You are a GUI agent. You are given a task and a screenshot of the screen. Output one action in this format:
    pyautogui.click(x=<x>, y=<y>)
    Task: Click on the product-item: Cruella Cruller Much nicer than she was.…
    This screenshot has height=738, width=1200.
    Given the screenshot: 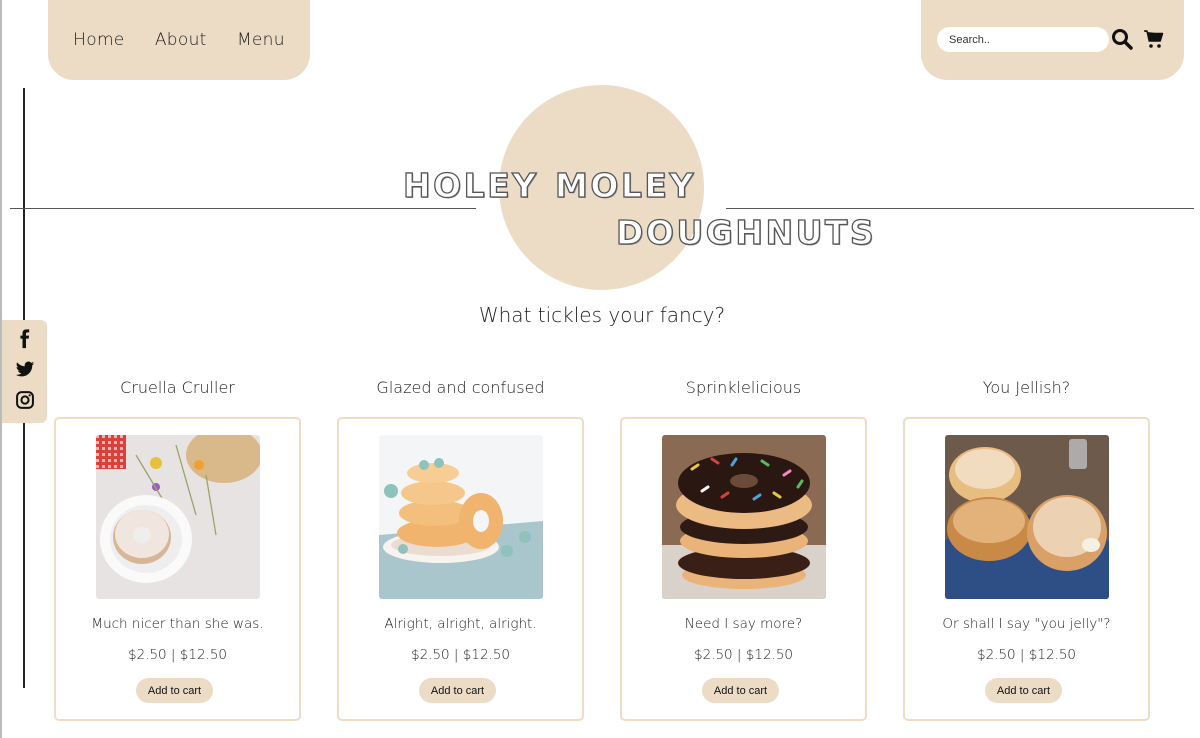 What is the action you would take?
    pyautogui.click(x=177, y=549)
    